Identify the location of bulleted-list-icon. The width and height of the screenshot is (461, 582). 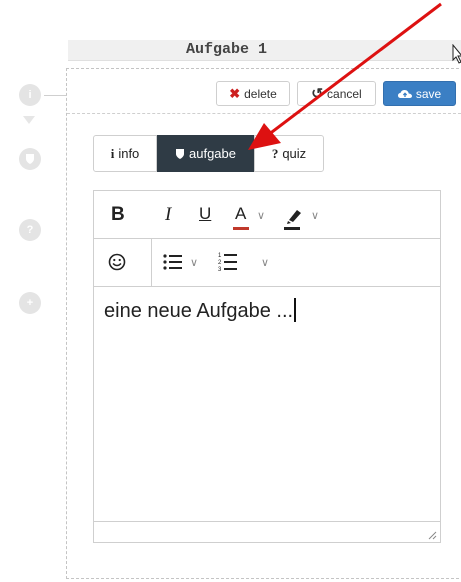
(173, 262).